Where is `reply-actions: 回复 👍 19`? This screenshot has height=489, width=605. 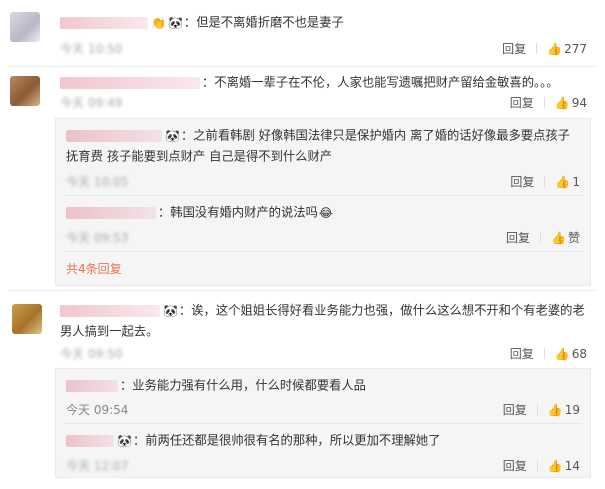 reply-actions: 回复 👍 19 is located at coordinates (541, 409).